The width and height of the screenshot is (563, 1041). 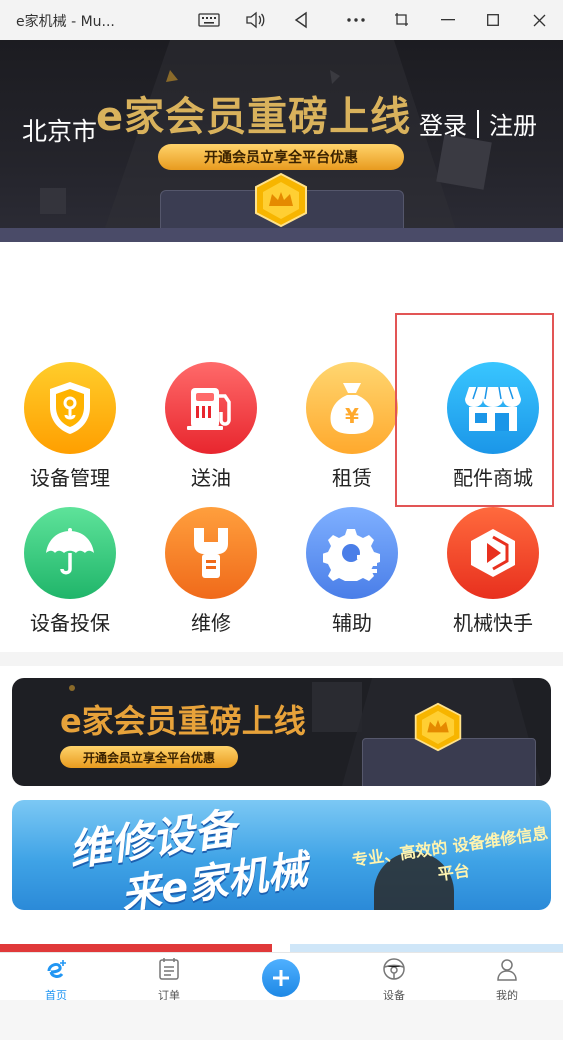 I want to click on home-e-icon, so click(x=56, y=969).